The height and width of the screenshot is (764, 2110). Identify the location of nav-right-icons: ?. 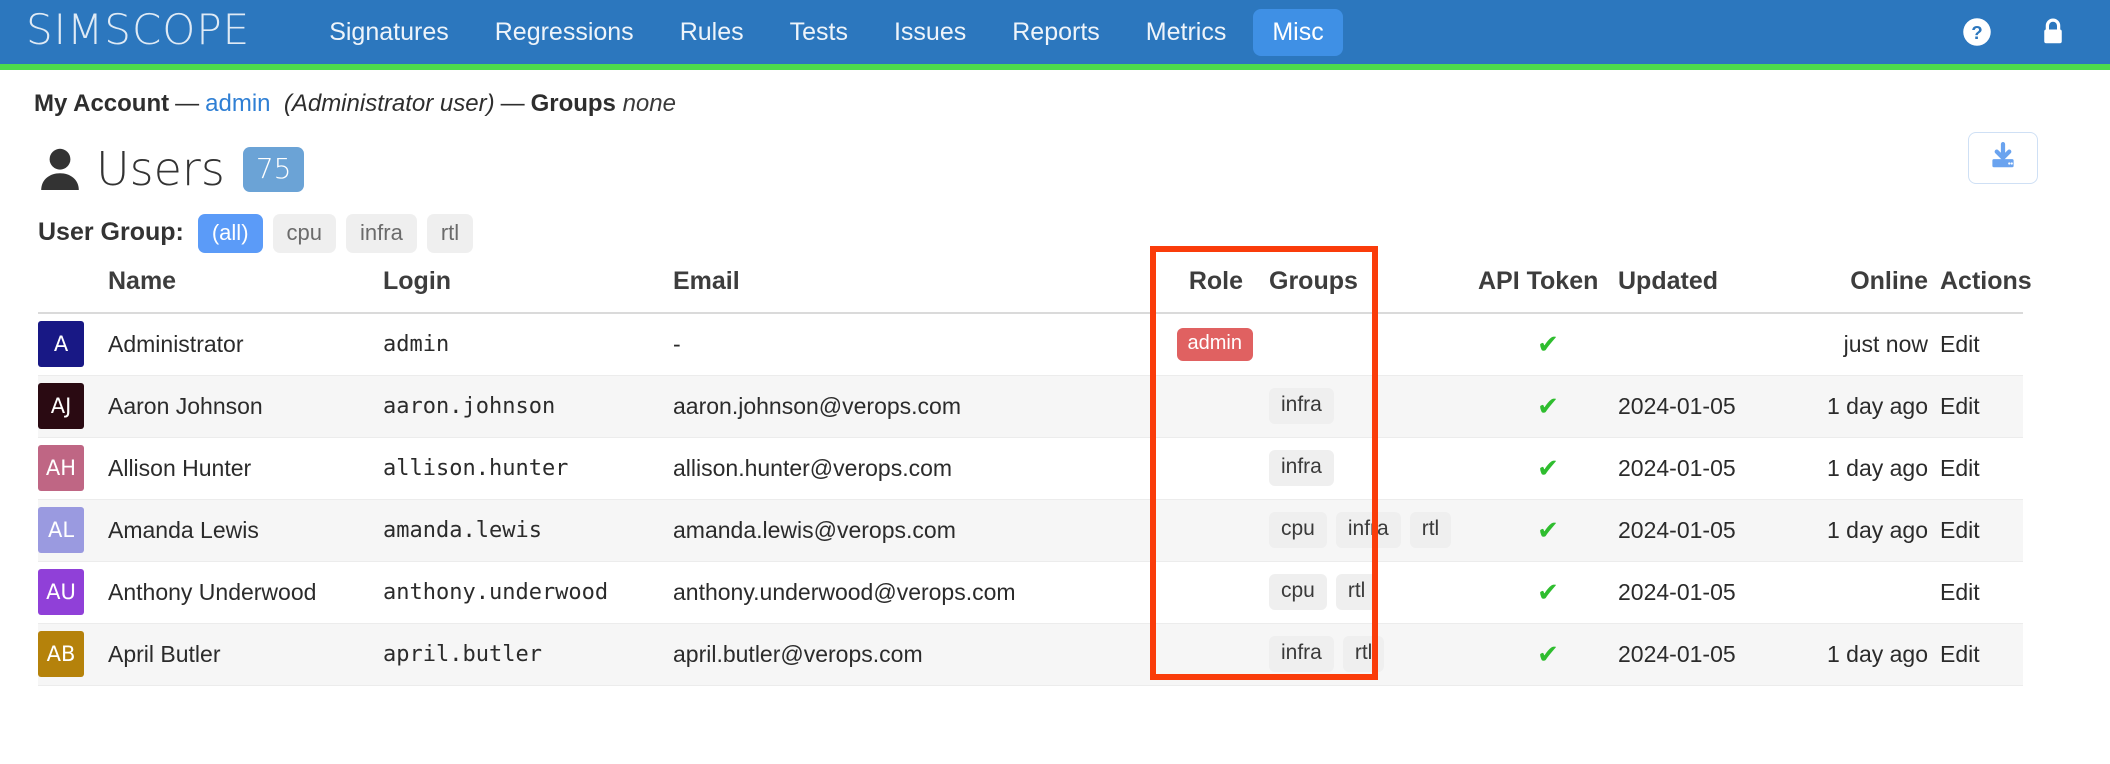
(2023, 32).